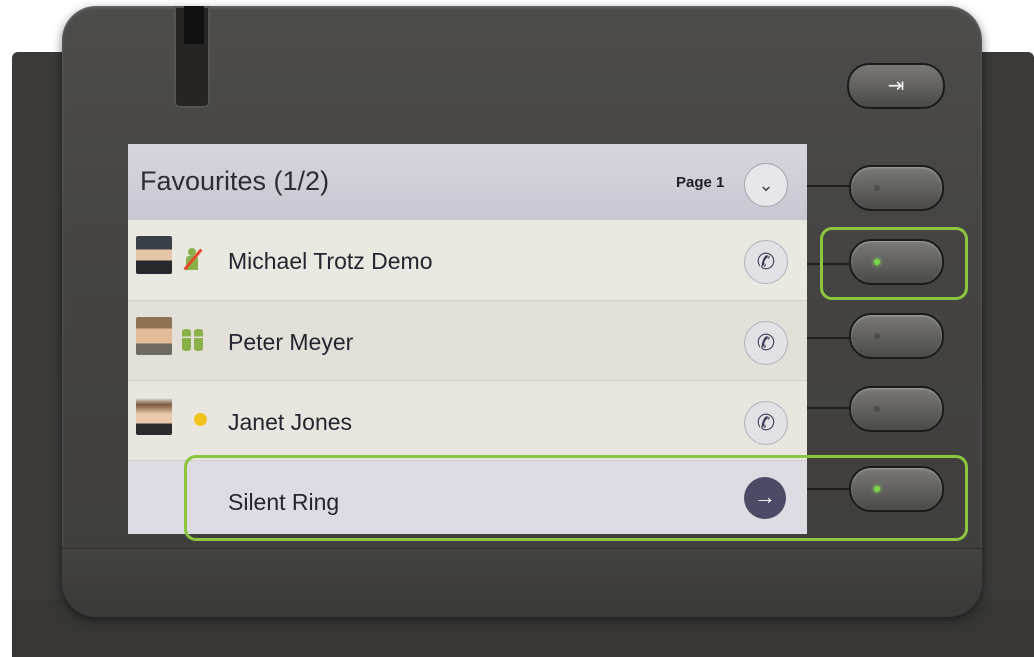 Image resolution: width=1034 pixels, height=657 pixels. I want to click on page-title: Favourites (1/2), so click(235, 181).